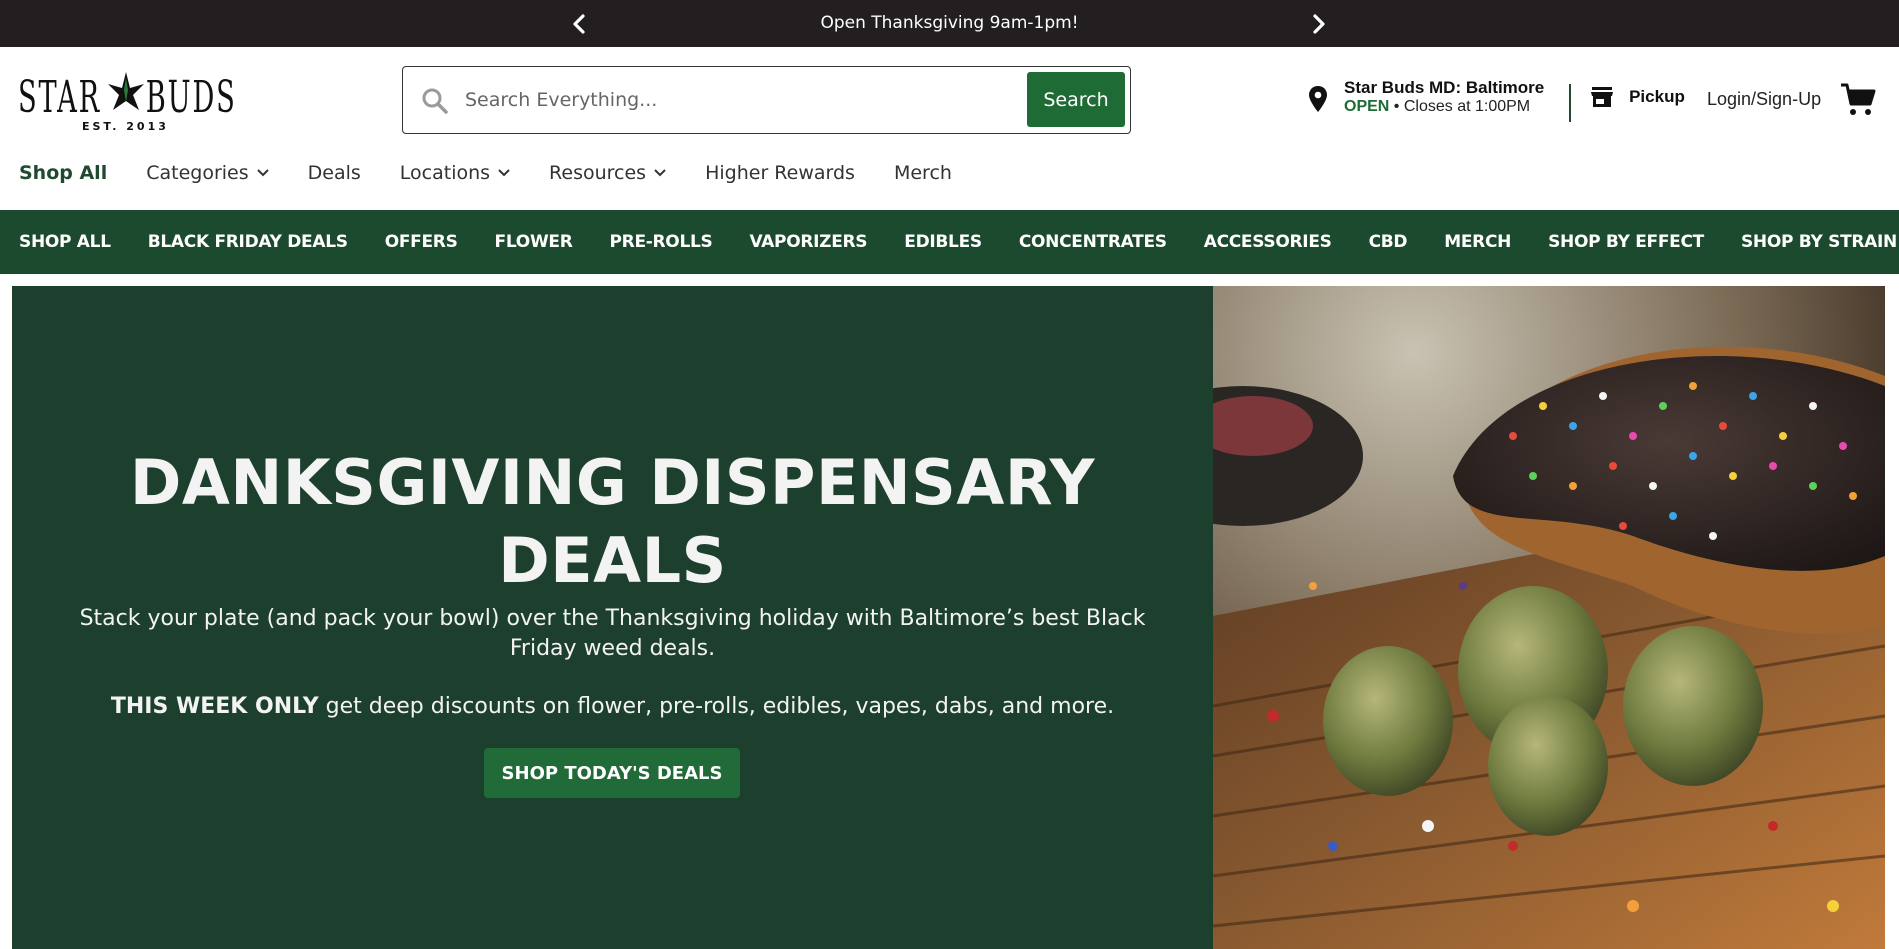 The height and width of the screenshot is (949, 1899). What do you see at coordinates (1570, 103) in the screenshot?
I see `header-divider` at bounding box center [1570, 103].